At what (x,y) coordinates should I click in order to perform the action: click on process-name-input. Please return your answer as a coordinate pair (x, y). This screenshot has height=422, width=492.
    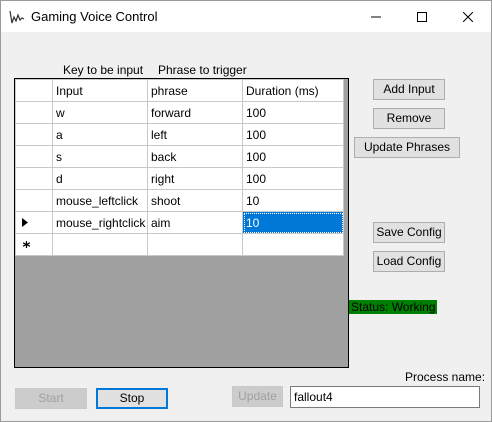
    Looking at the image, I should click on (385, 397).